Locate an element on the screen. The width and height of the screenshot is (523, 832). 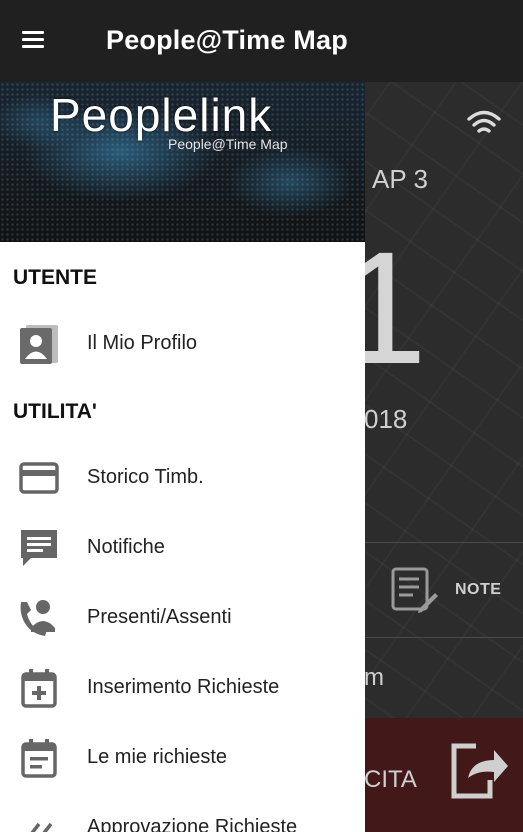
note-action: NOTE is located at coordinates (444, 590).